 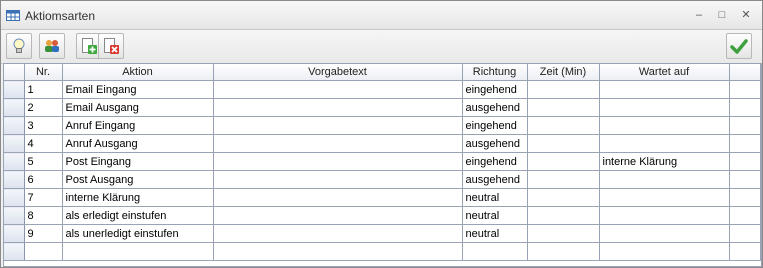 What do you see at coordinates (43, 179) in the screenshot?
I see `nr-cell: 6` at bounding box center [43, 179].